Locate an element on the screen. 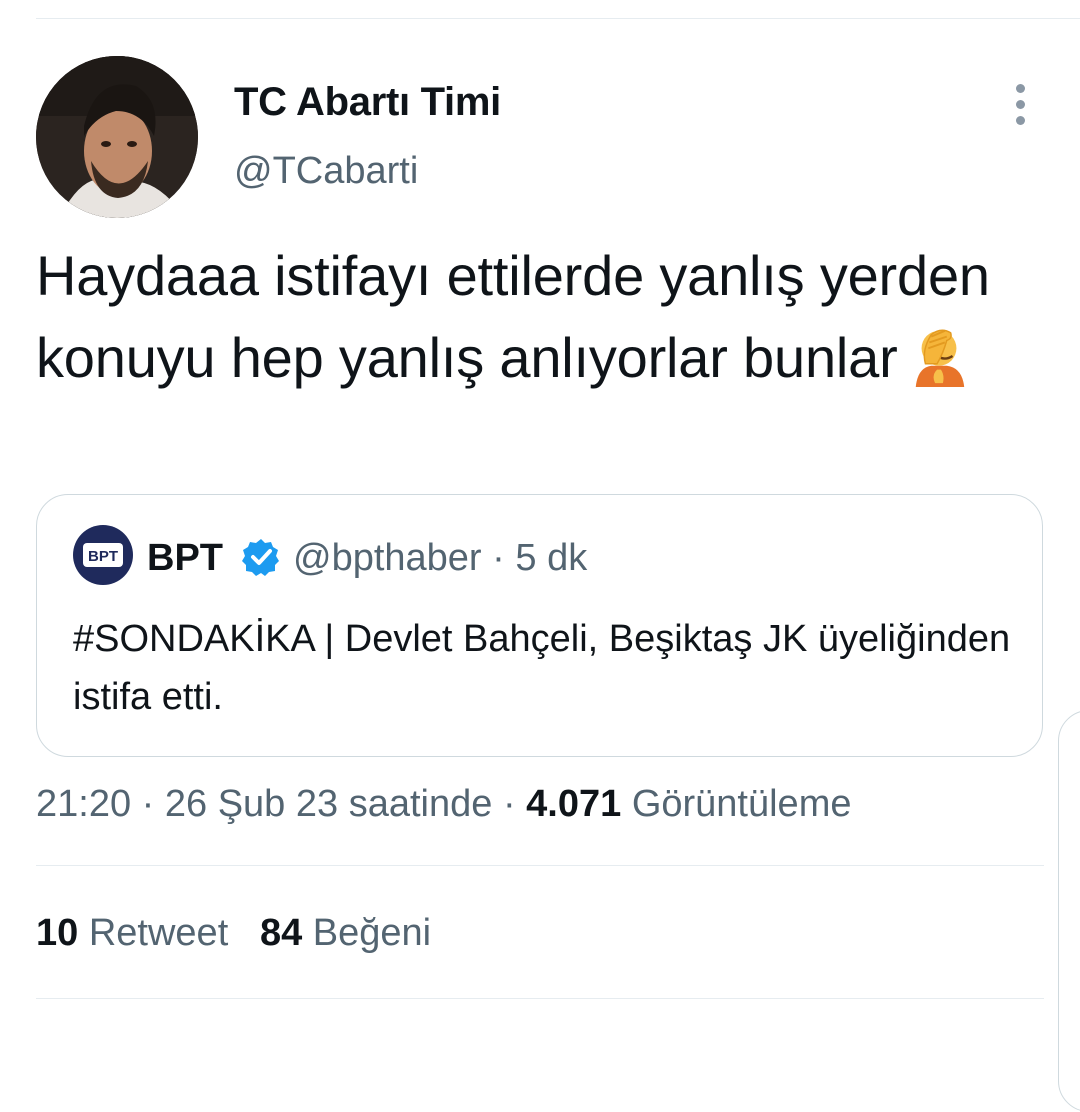 This screenshot has width=1080, height=1112. quoted-meta: @bpthaber · 5 dk is located at coordinates (440, 558).